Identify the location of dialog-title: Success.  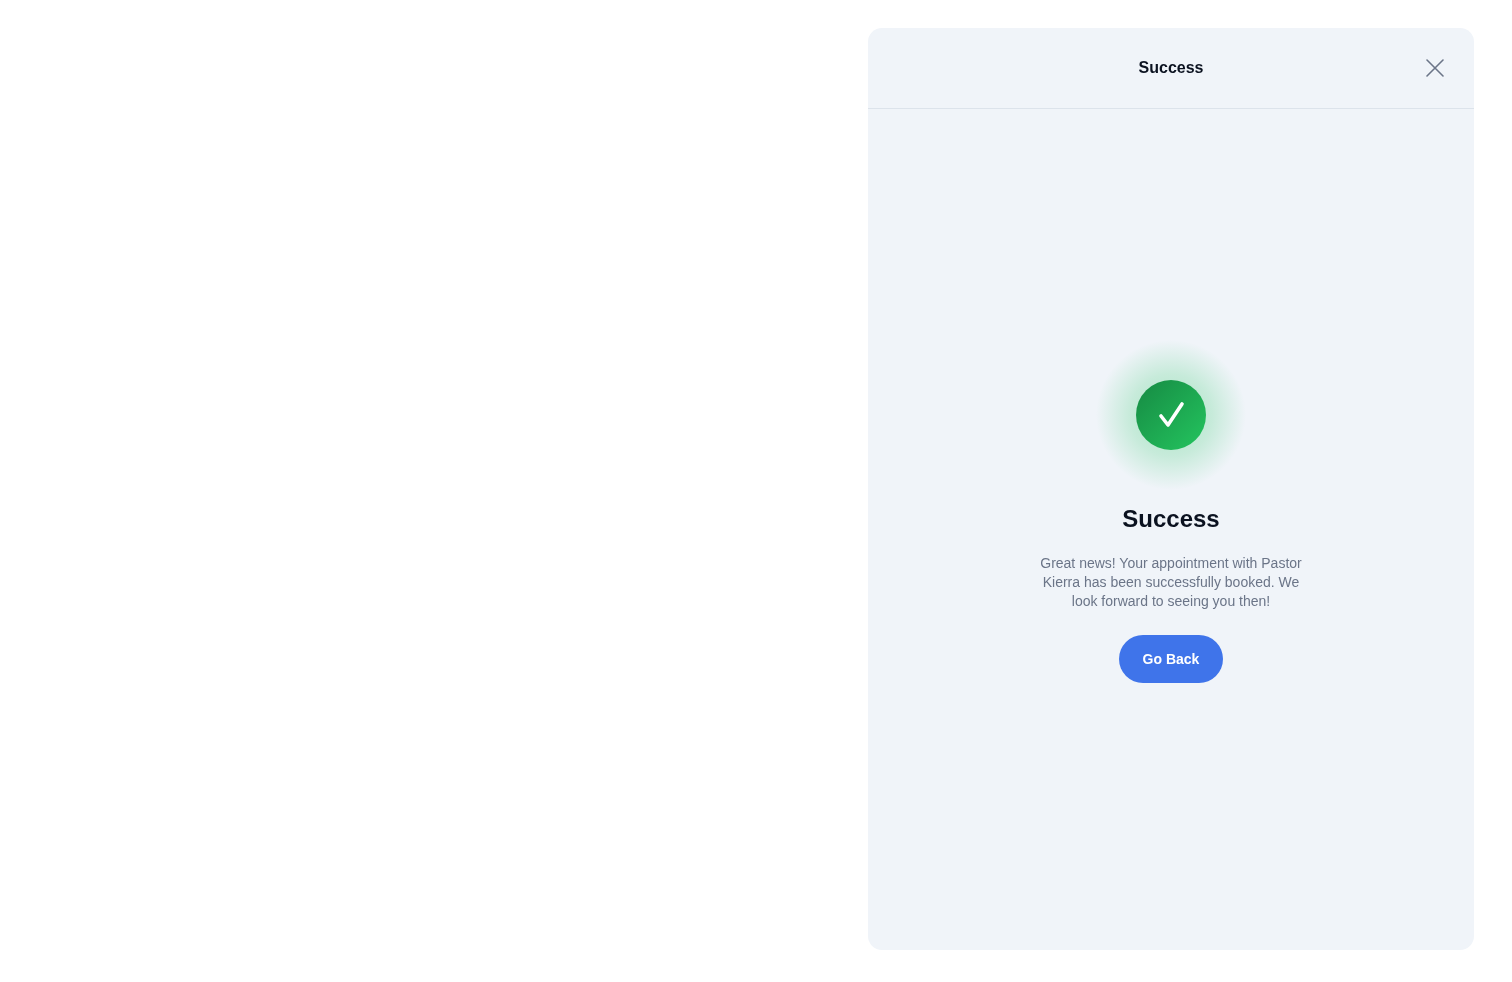
(1171, 68).